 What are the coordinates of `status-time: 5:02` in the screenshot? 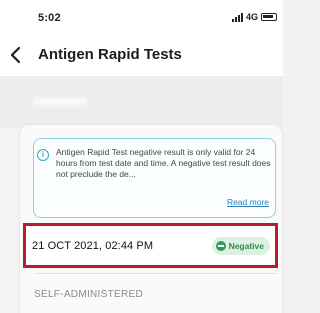 It's located at (49, 18).